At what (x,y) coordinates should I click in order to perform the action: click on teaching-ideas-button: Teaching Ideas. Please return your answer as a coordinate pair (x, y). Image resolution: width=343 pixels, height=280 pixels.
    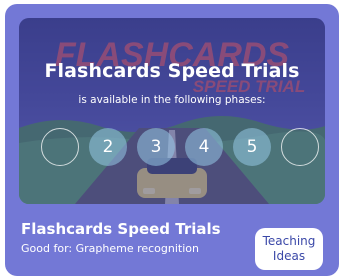
    Looking at the image, I should click on (289, 249).